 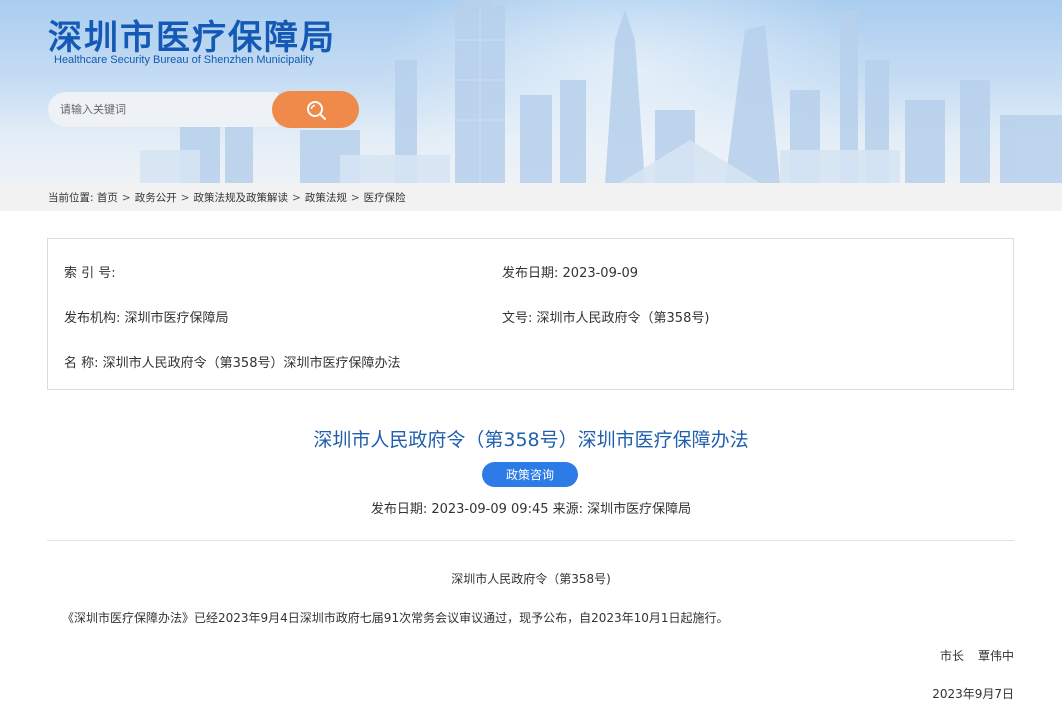 I want to click on search-button, so click(x=315, y=109).